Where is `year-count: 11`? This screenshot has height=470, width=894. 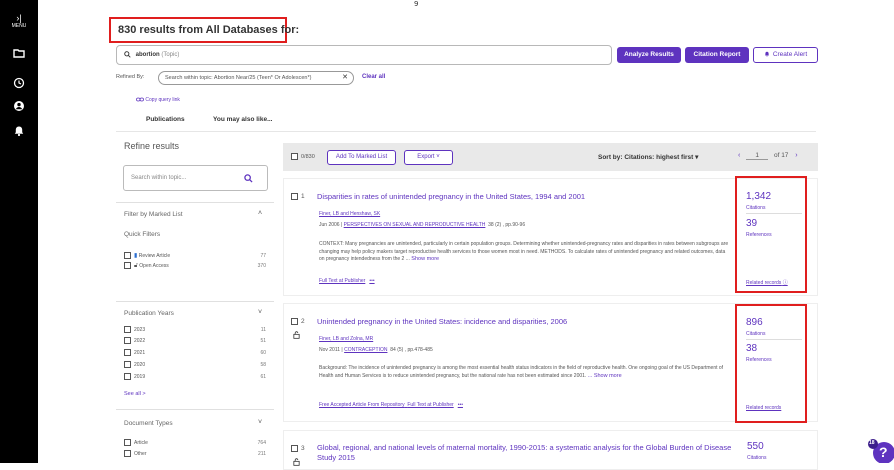 year-count: 11 is located at coordinates (263, 330).